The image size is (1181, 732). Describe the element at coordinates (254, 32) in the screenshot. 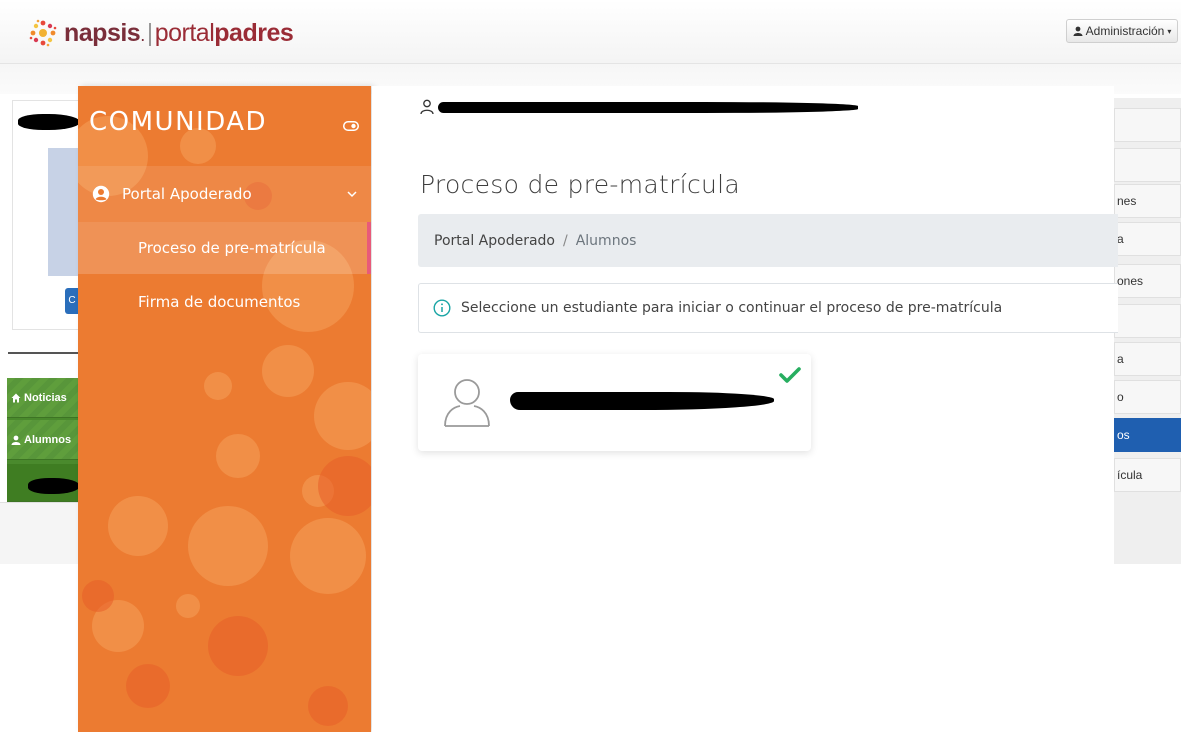

I see `logo-padres: padres` at that location.